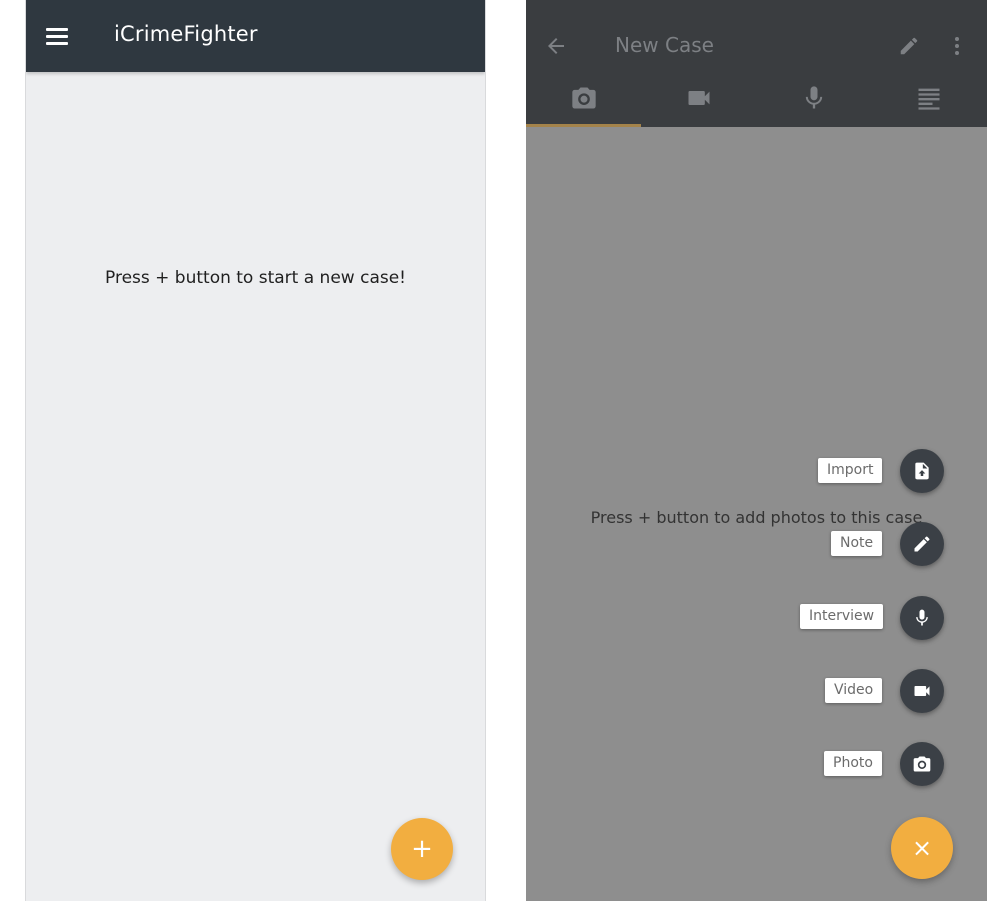  I want to click on close-speed-dial-button: ×, so click(922, 848).